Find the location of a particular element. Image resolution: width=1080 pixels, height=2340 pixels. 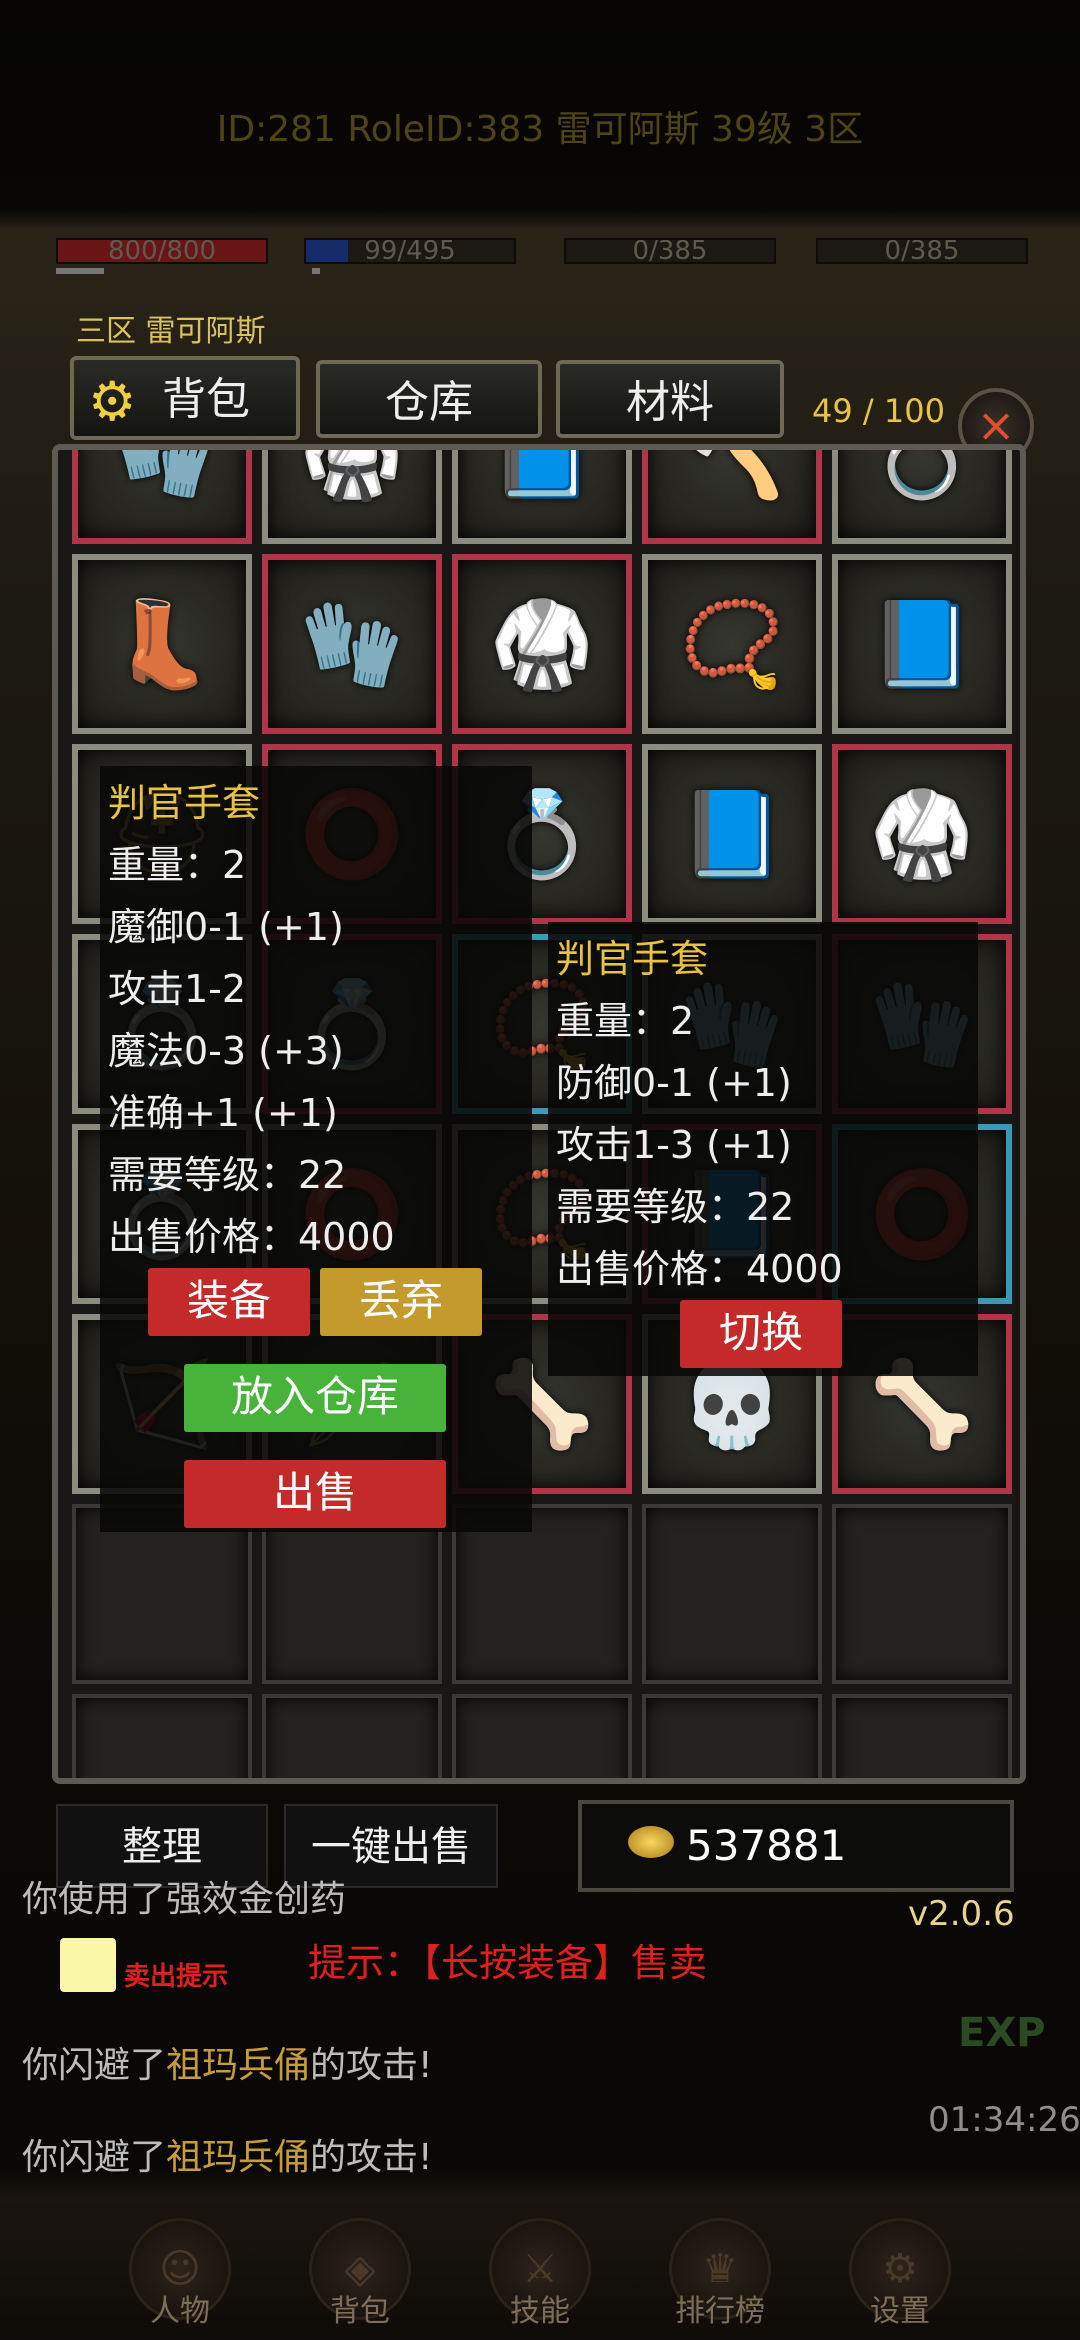

role-name: 三区 雷可阿斯 is located at coordinates (171, 331).